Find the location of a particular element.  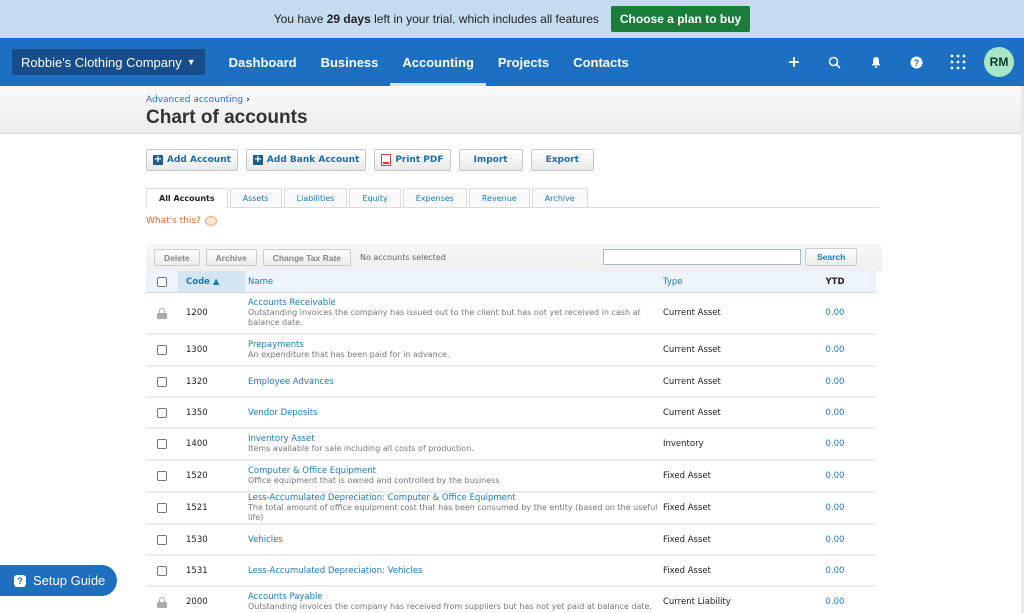

account-name-link: Employee Advances is located at coordinates (455, 382).